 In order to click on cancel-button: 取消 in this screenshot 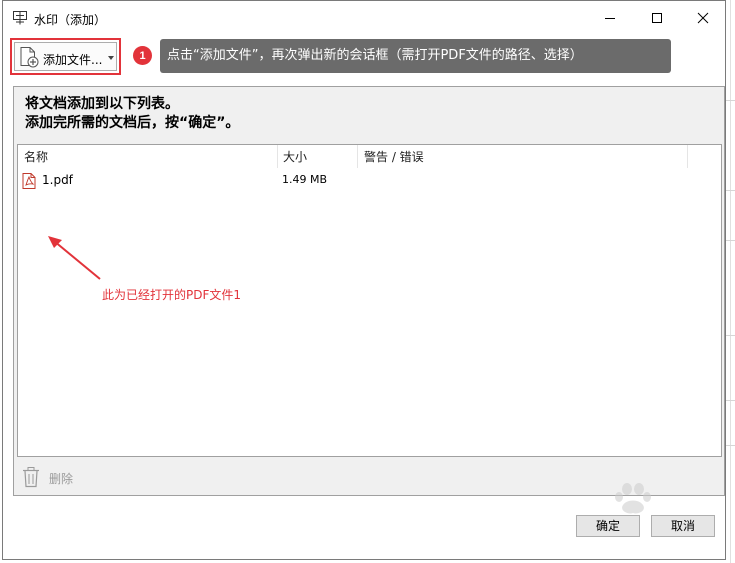, I will do `click(683, 526)`.